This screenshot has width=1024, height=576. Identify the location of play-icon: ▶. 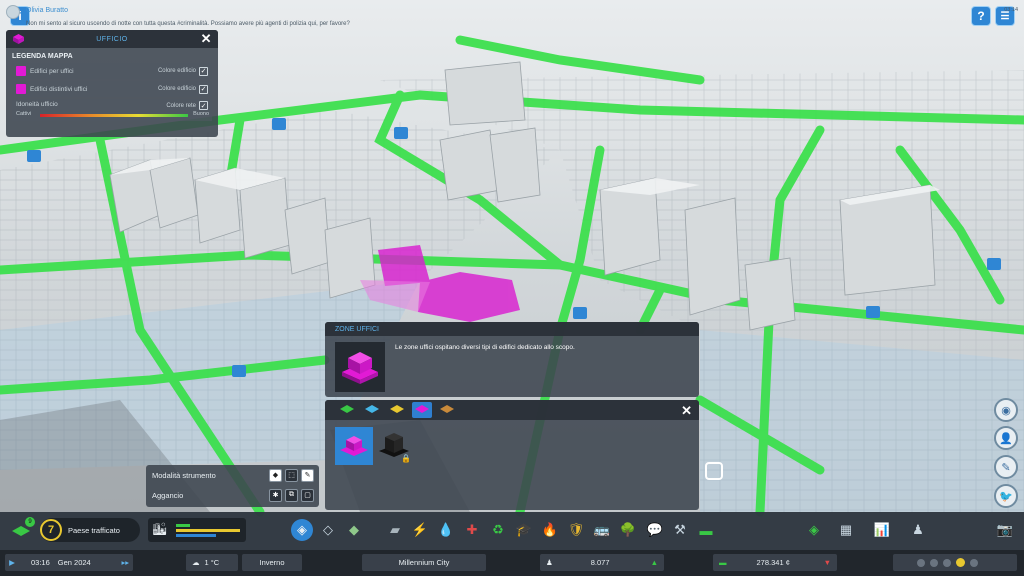
(12, 562).